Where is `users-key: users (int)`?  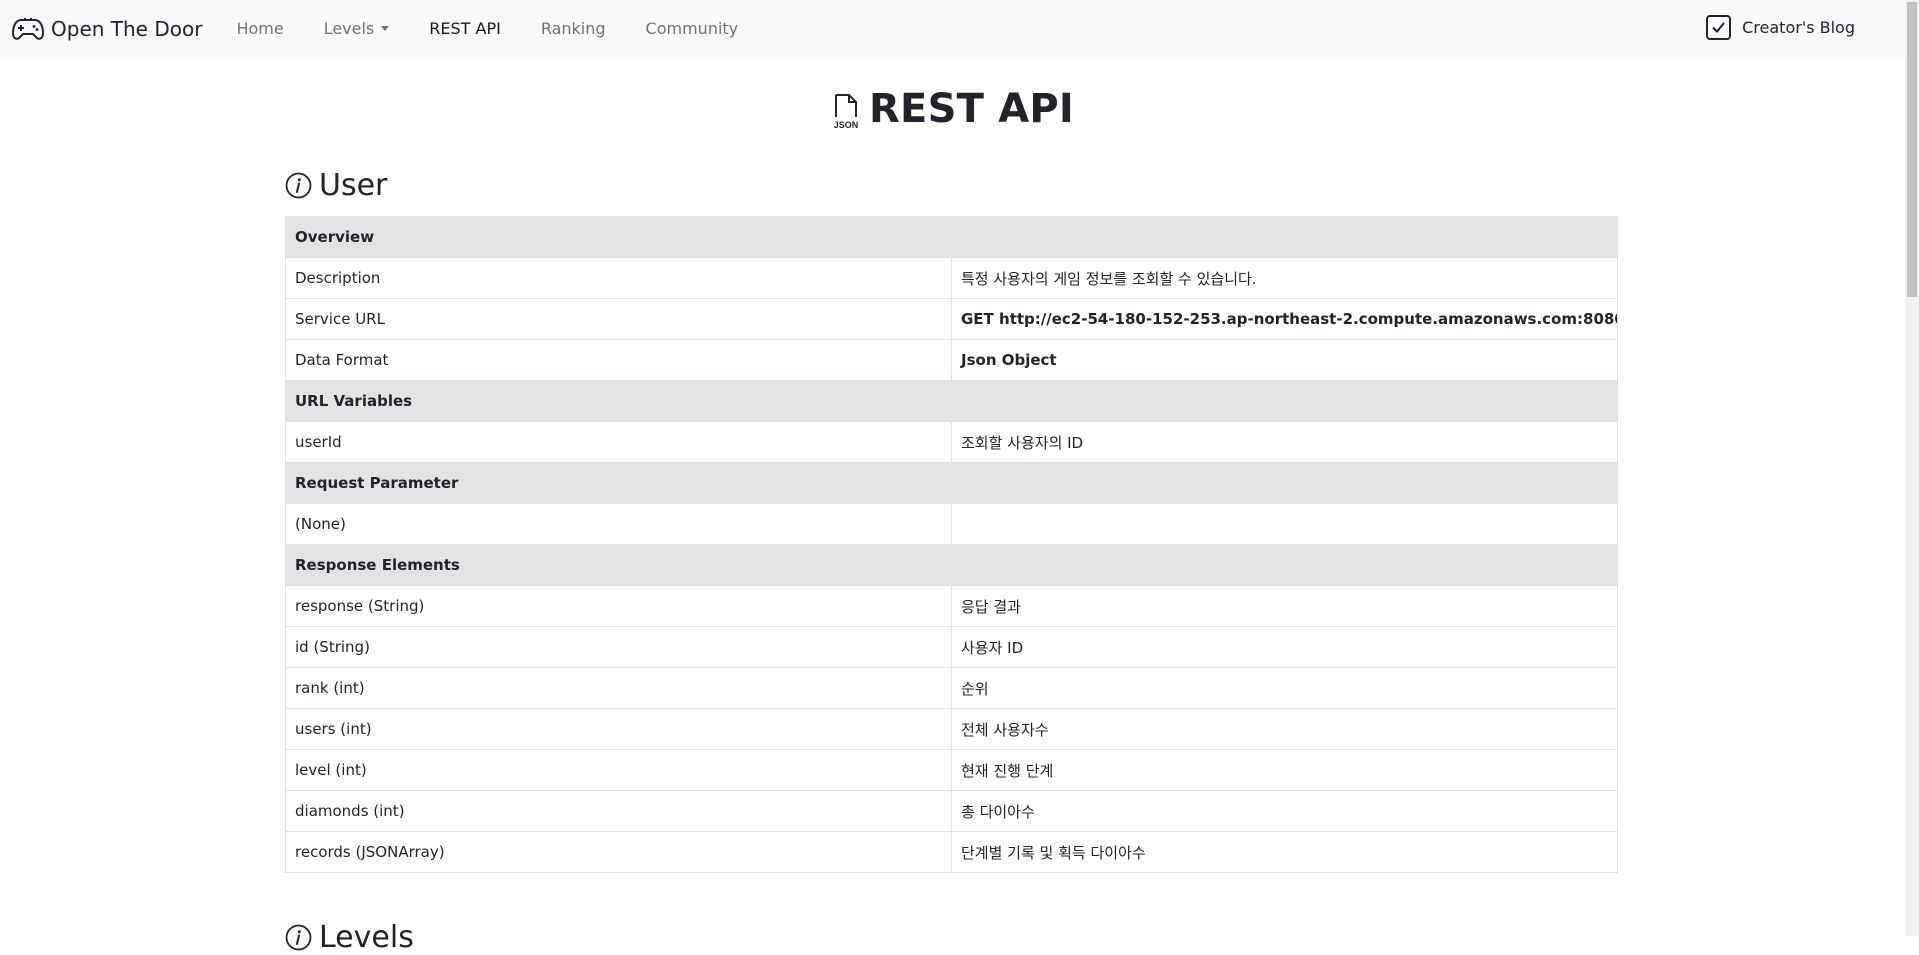 users-key: users (int) is located at coordinates (618, 729).